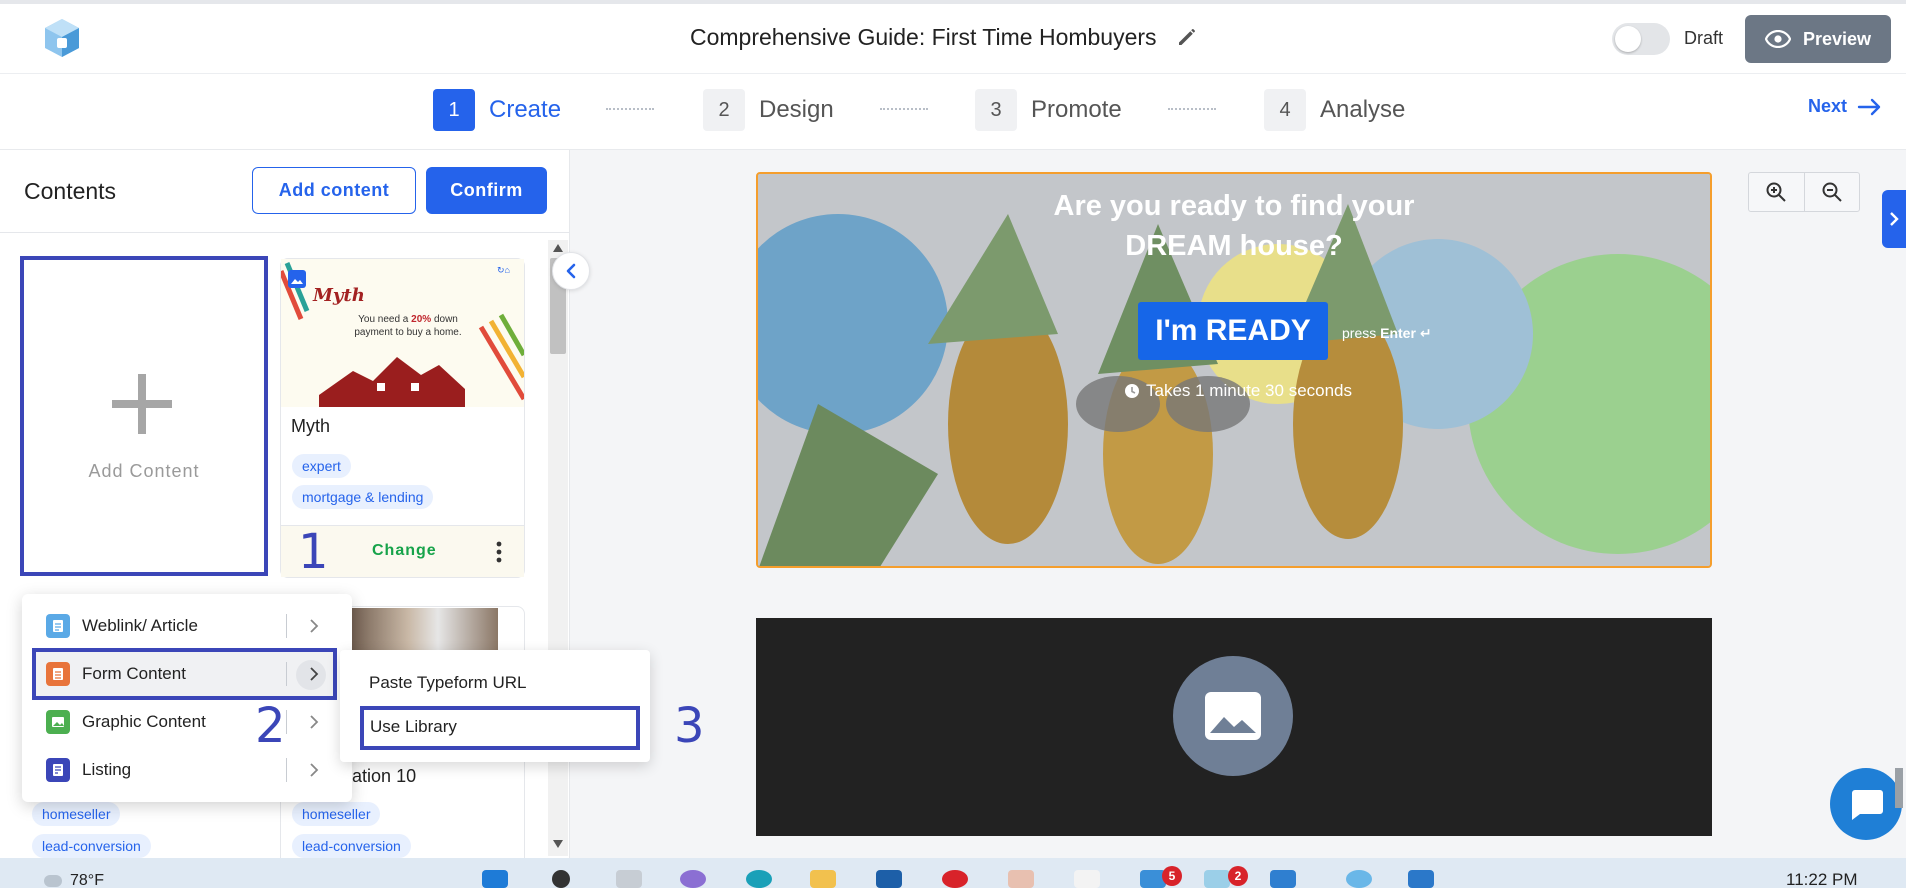 The image size is (1906, 888). Describe the element at coordinates (53, 881) in the screenshot. I see `weather-icon` at that location.